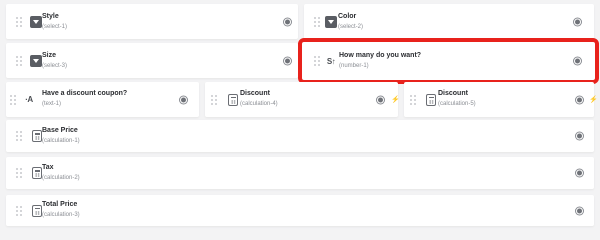  I want to click on field-id: (select-2), so click(351, 27).